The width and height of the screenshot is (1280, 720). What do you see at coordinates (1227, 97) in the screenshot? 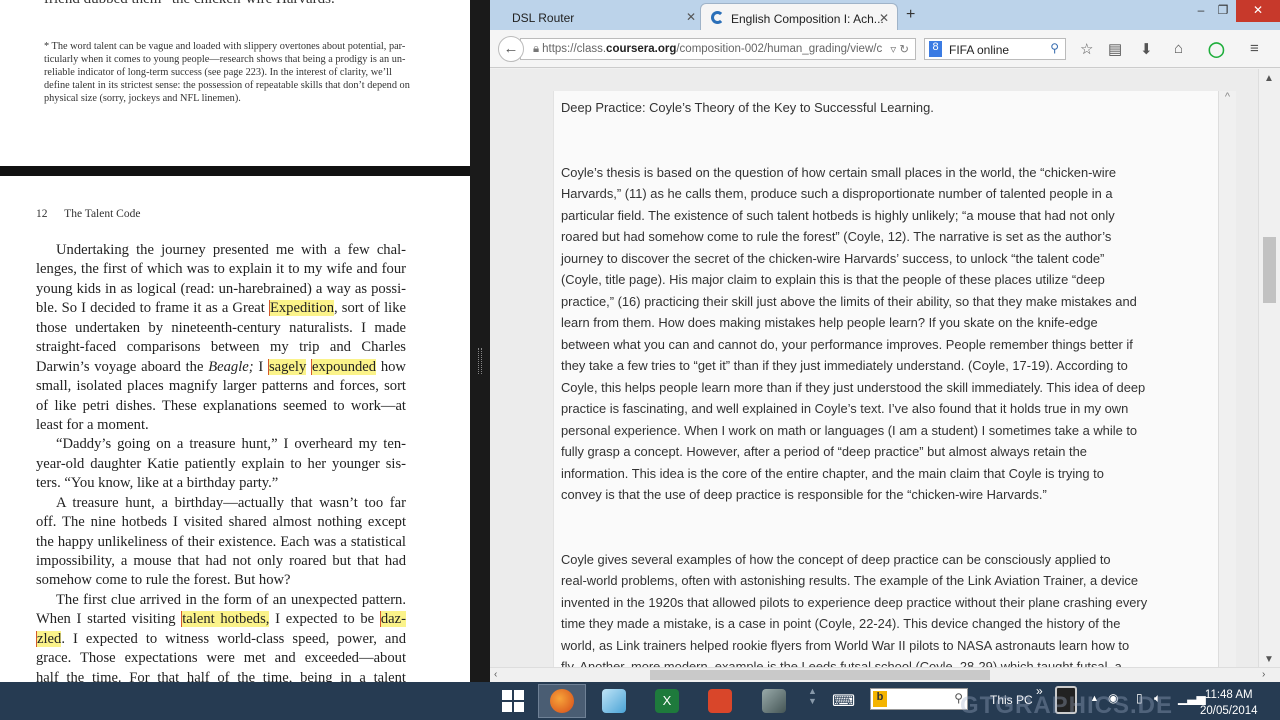
I see `scroll-up-icon: ^` at bounding box center [1227, 97].